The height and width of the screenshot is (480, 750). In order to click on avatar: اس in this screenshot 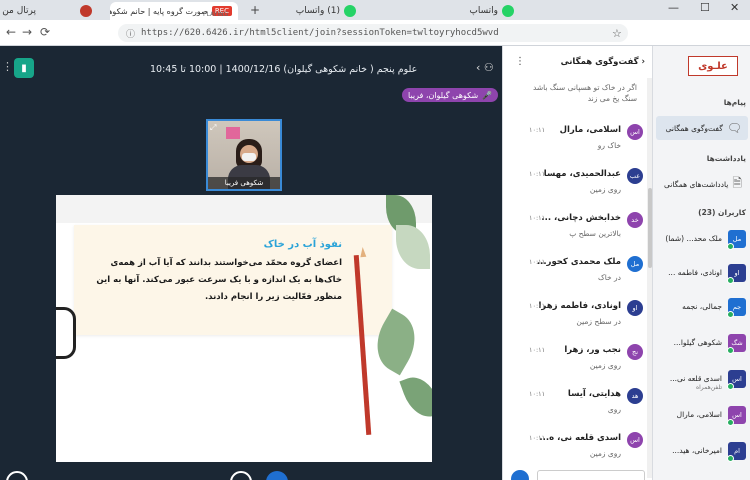, I will do `click(635, 132)`.